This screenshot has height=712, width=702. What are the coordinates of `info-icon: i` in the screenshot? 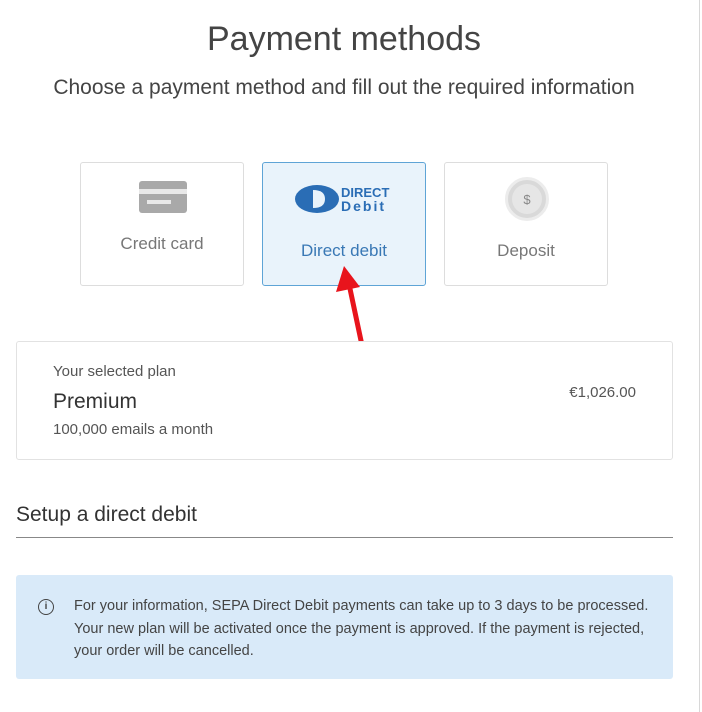 It's located at (46, 607).